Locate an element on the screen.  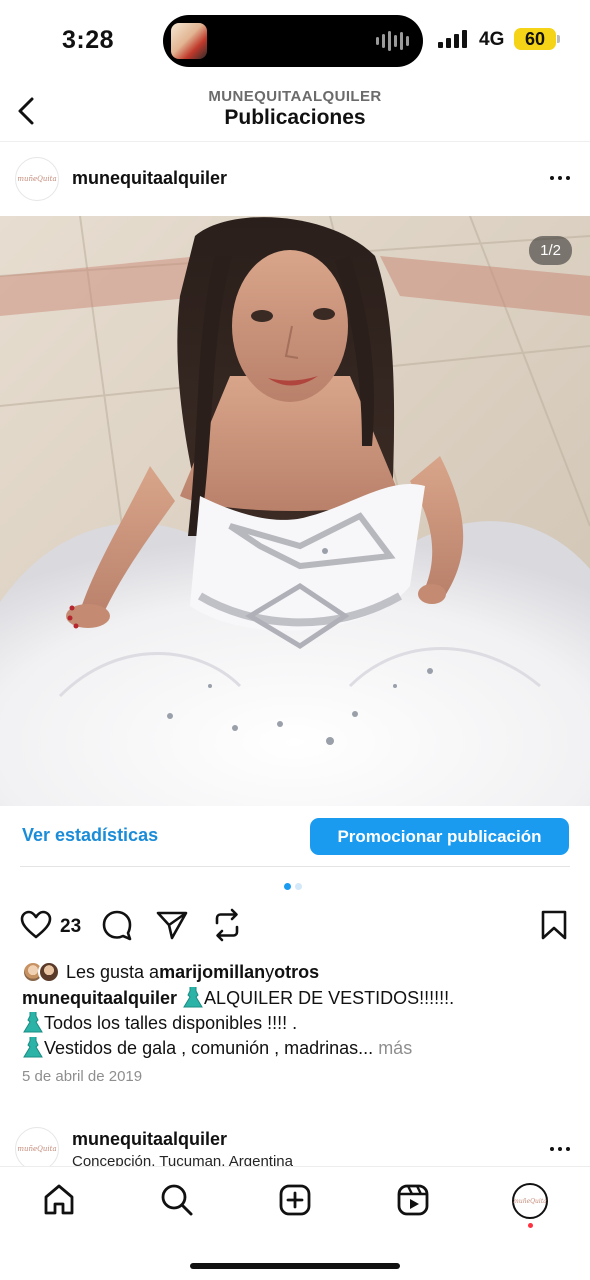
nav-header: MUNEQUITAALQUILER Publicaciones is located at coordinates (295, 111).